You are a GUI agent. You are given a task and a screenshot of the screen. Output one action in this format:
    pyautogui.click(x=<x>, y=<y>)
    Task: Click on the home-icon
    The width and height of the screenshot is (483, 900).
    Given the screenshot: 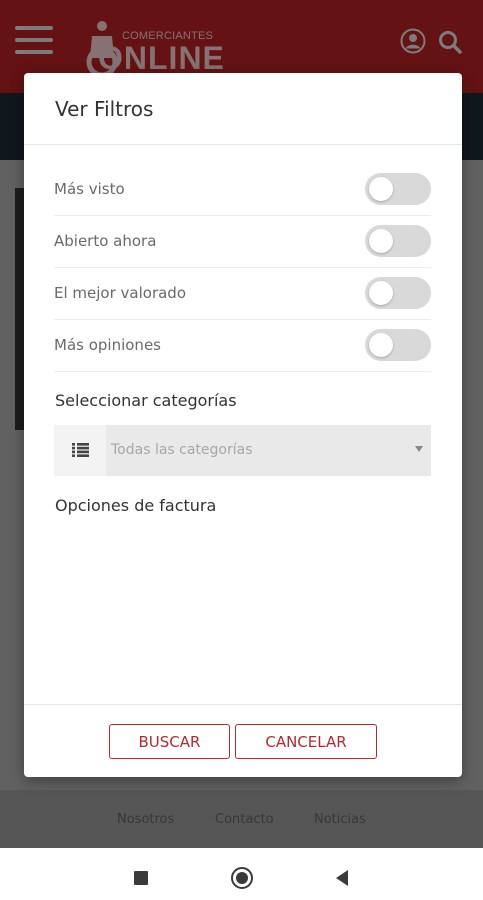 What is the action you would take?
    pyautogui.click(x=242, y=878)
    